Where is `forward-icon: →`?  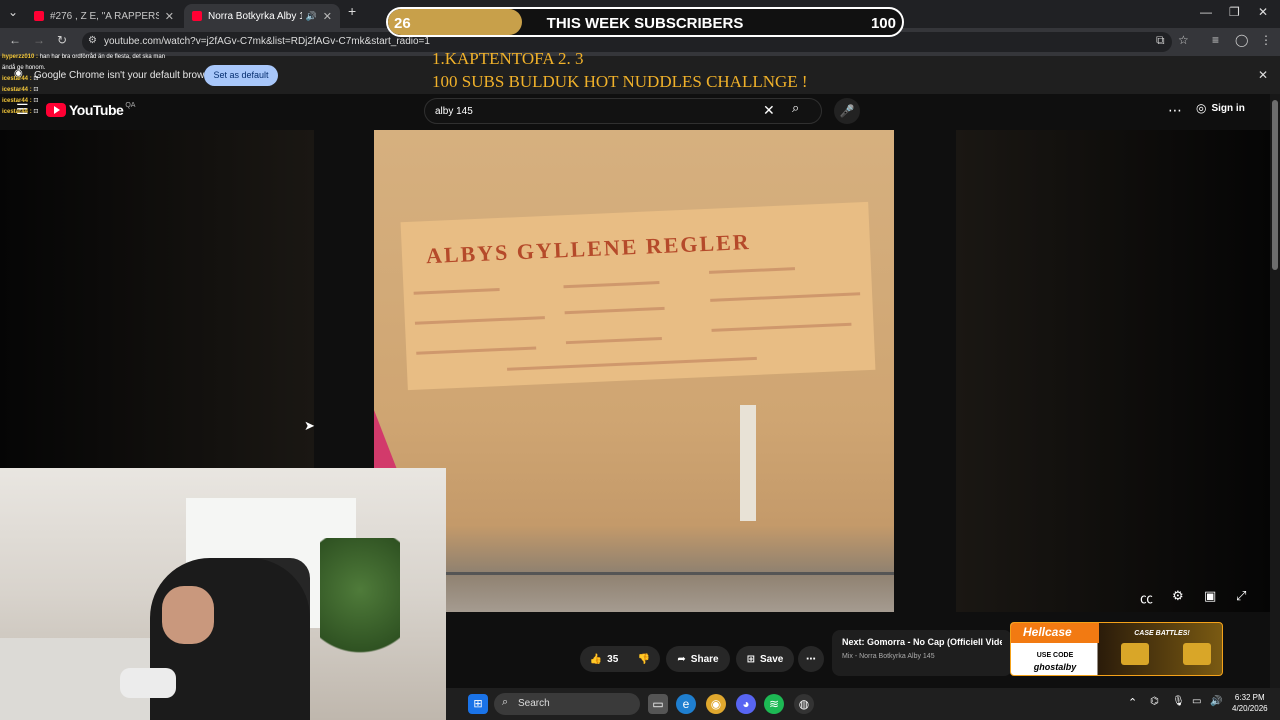 forward-icon: → is located at coordinates (39, 40).